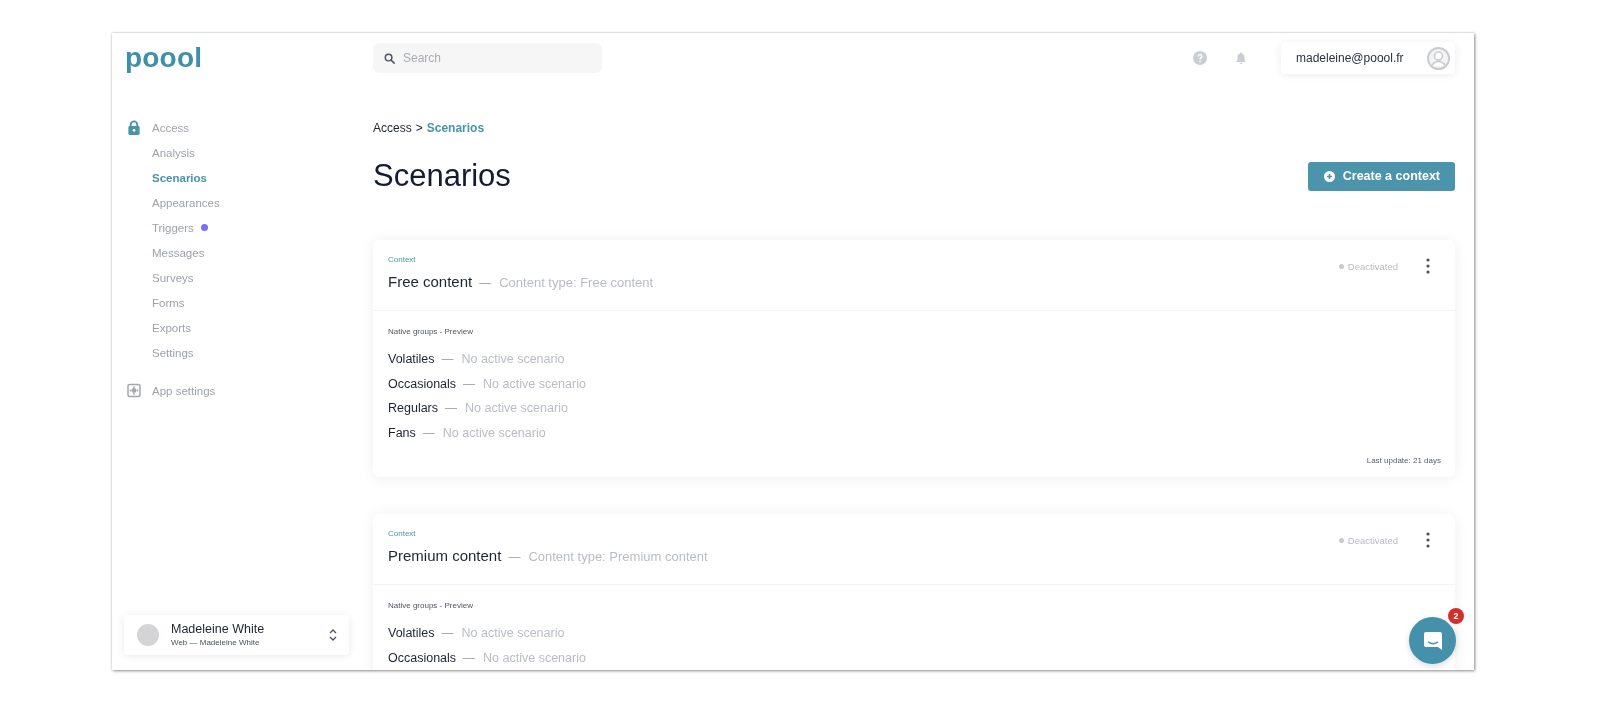  Describe the element at coordinates (173, 277) in the screenshot. I see `sidebar-item: Surveys` at that location.